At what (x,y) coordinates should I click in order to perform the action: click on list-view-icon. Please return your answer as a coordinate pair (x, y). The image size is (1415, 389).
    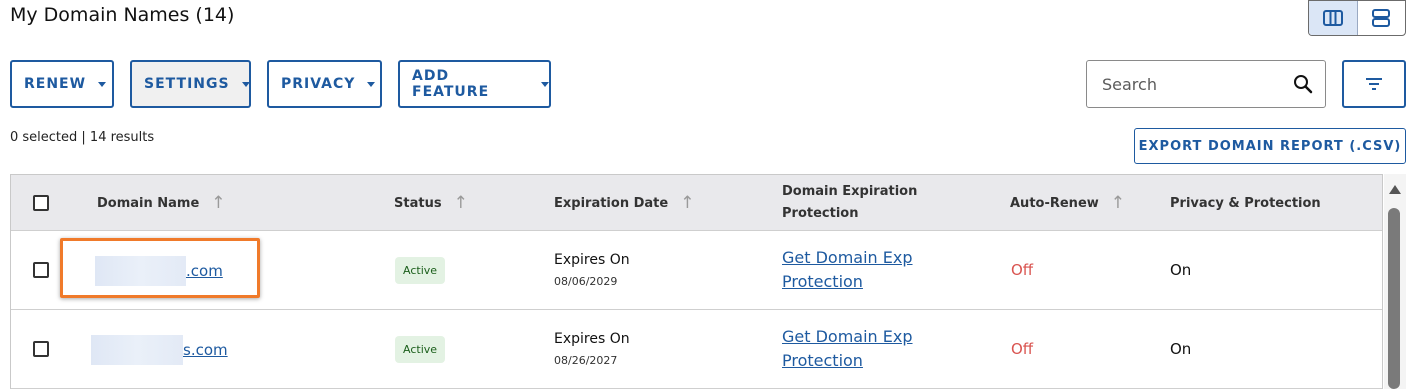
    Looking at the image, I should click on (1381, 18).